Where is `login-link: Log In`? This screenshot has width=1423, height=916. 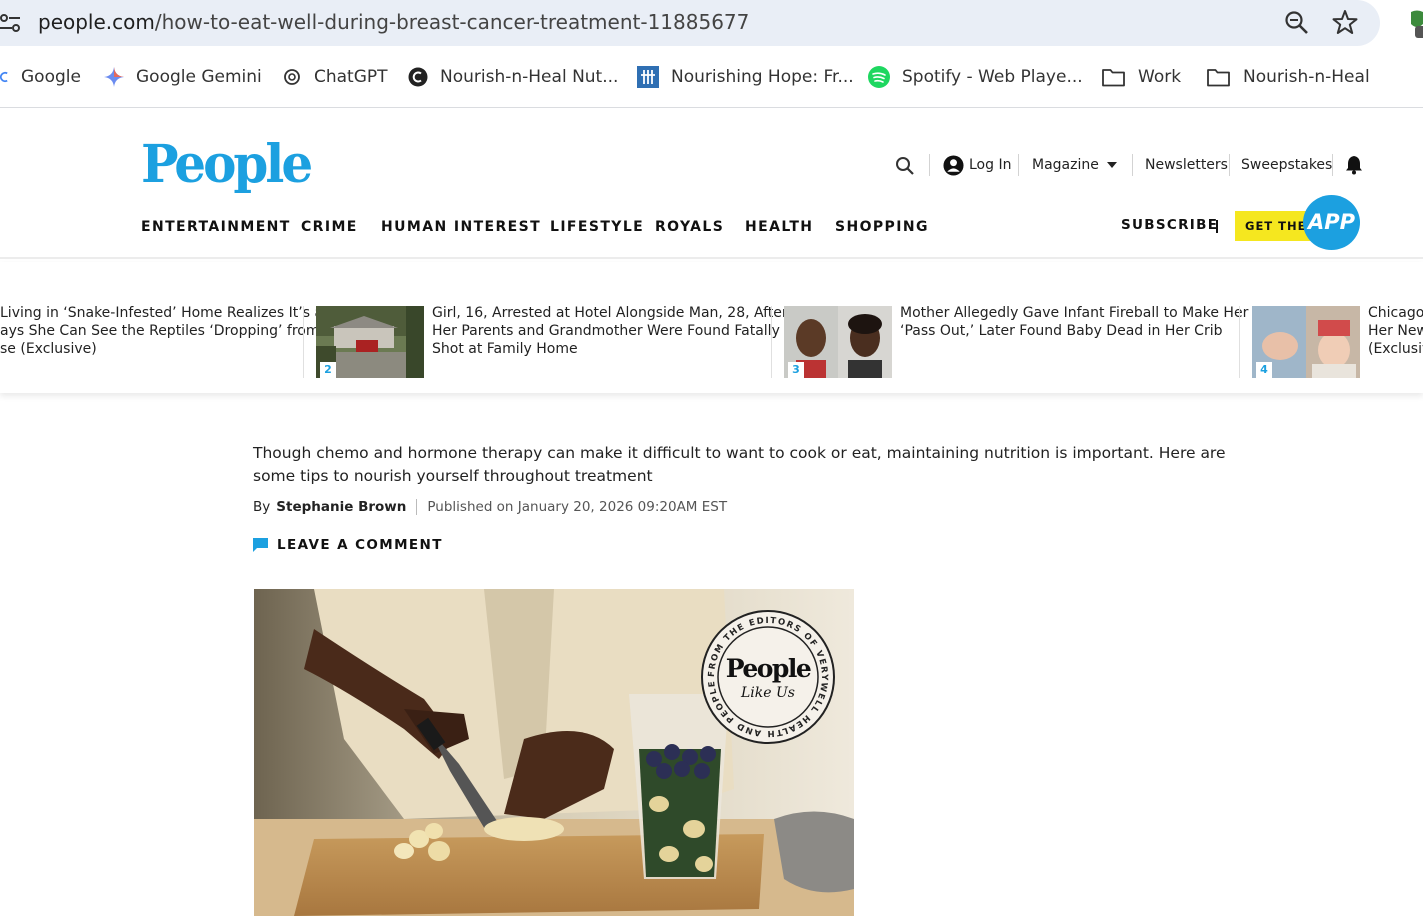 login-link: Log In is located at coordinates (977, 165).